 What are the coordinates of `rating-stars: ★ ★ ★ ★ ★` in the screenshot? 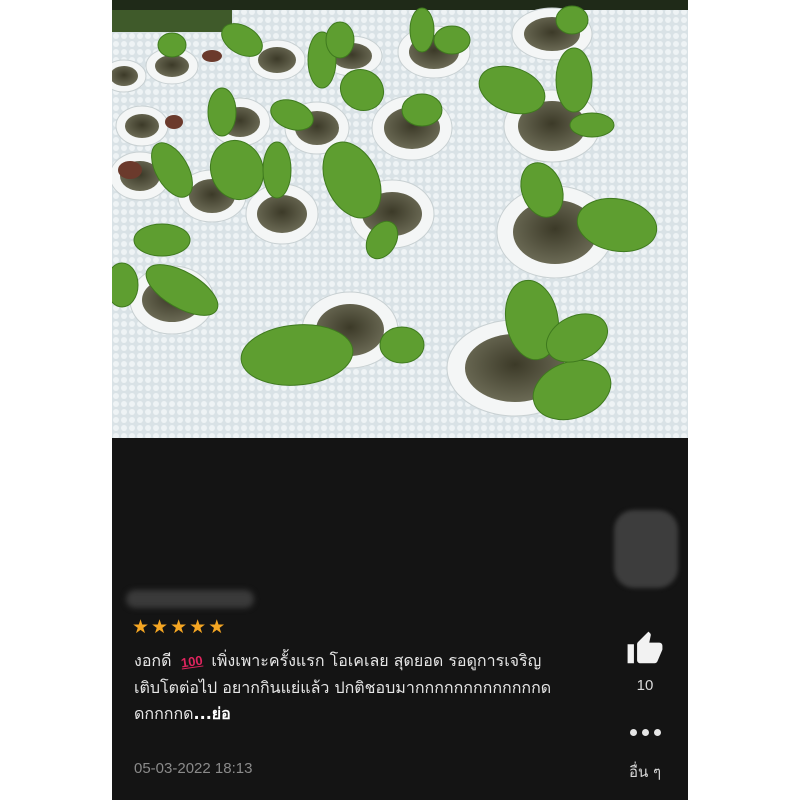 It's located at (178, 627).